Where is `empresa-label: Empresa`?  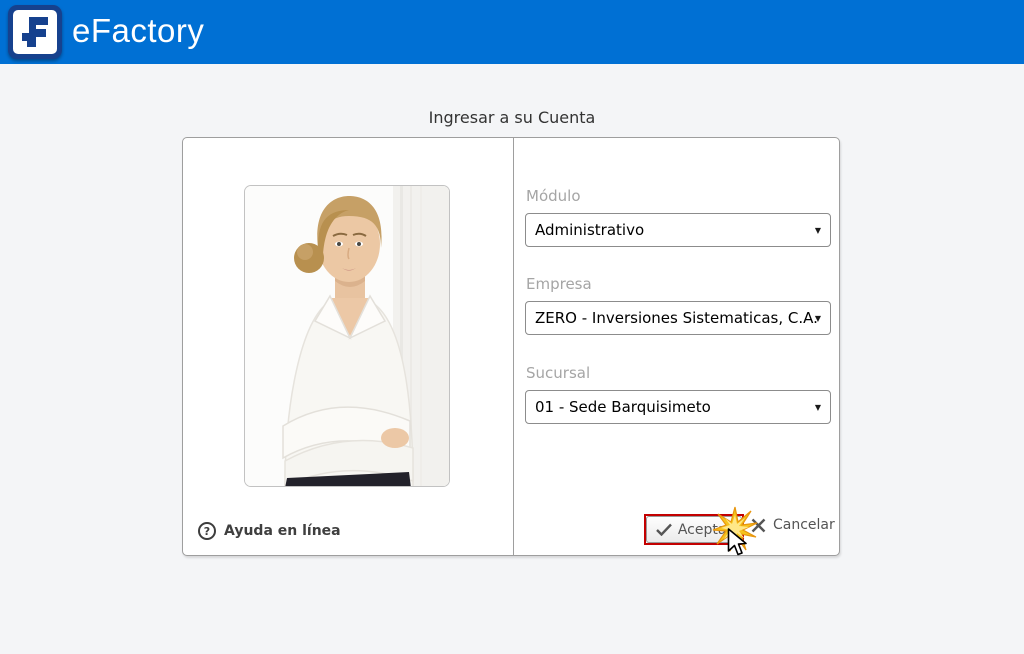 empresa-label: Empresa is located at coordinates (559, 284).